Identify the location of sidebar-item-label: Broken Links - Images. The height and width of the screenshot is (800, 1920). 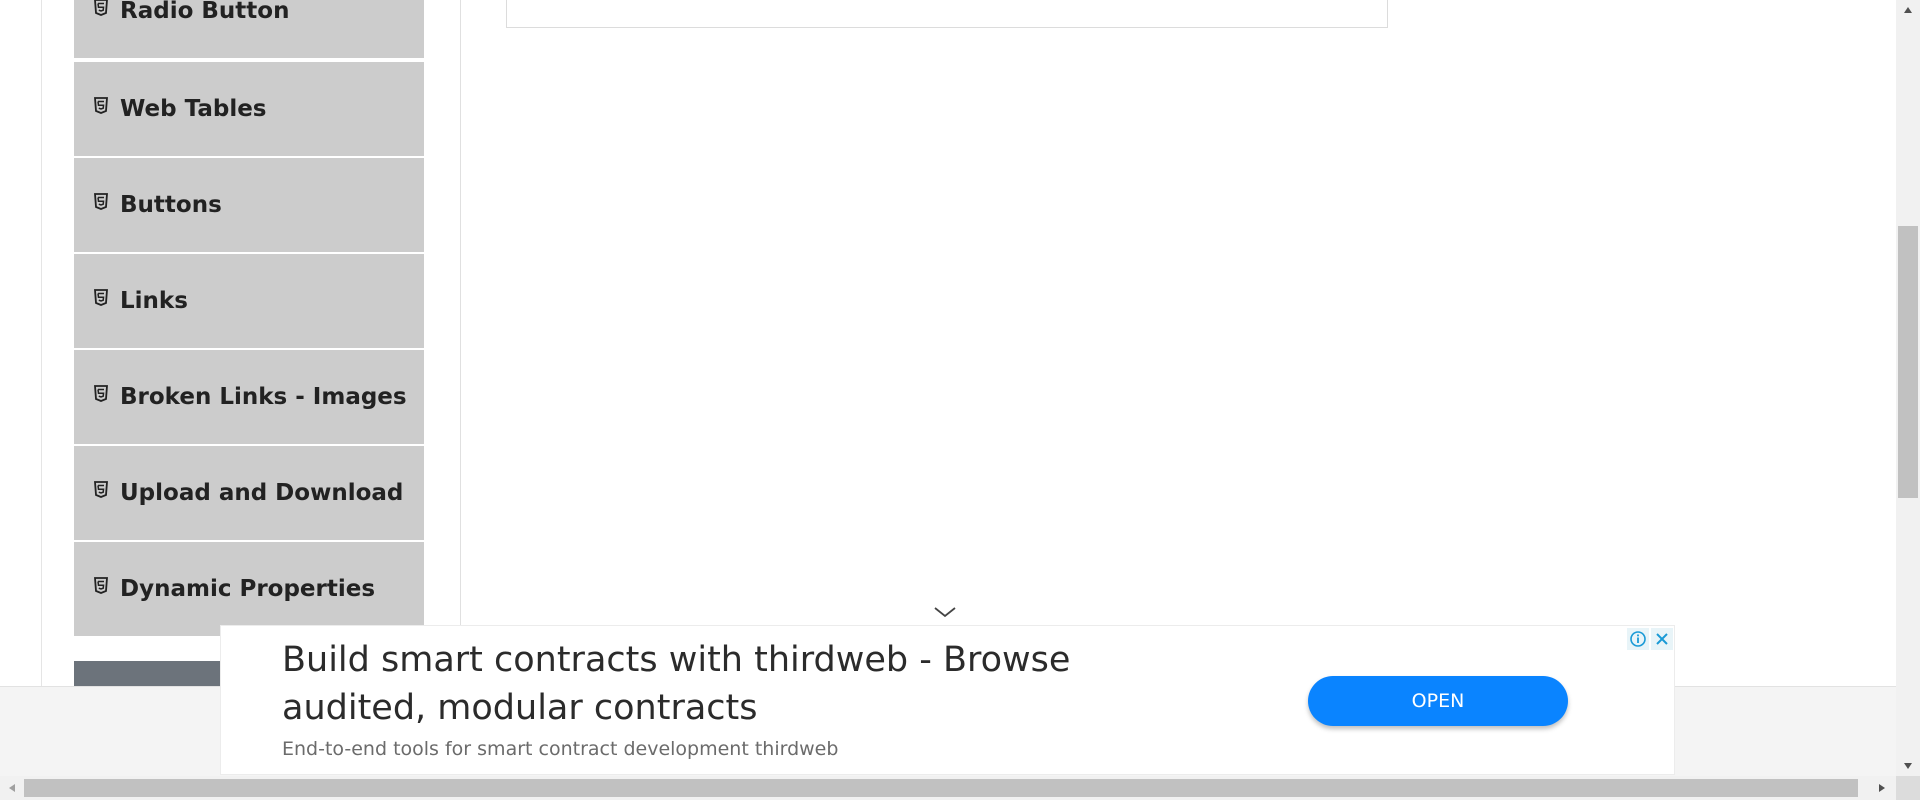
(263, 397).